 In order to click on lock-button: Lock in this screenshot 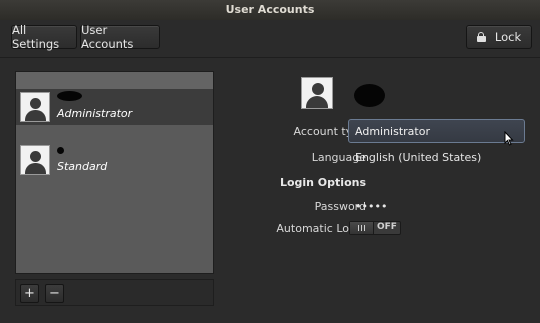, I will do `click(499, 37)`.